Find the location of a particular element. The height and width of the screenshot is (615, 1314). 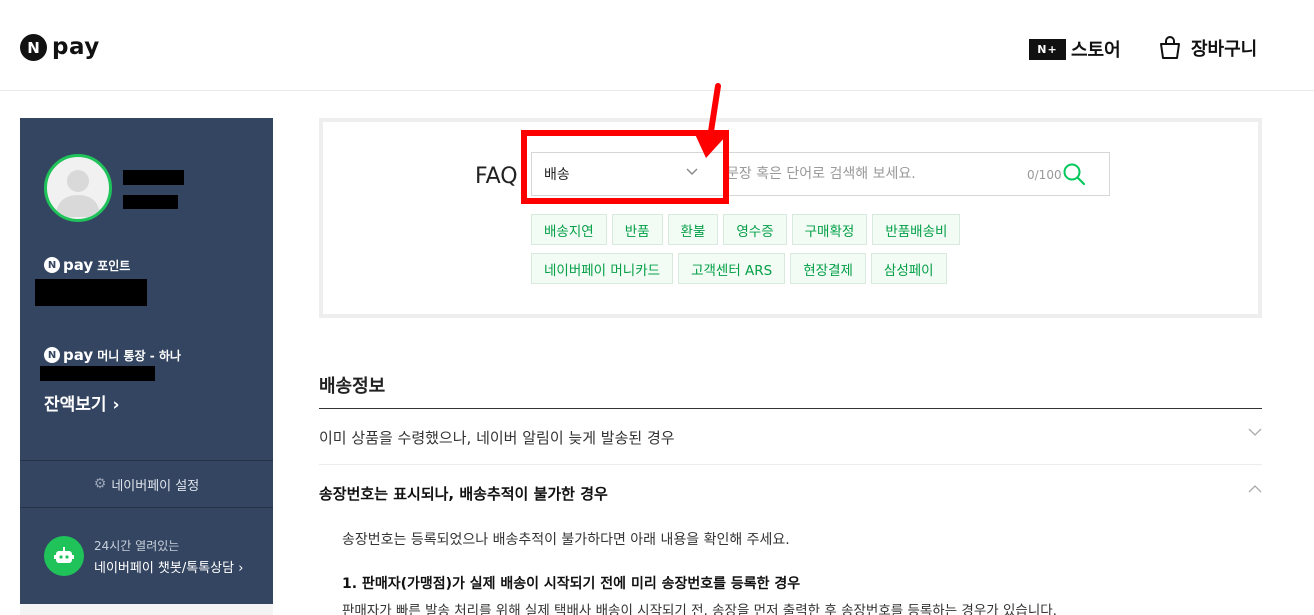

account-label: N pay 머니 통장 - 하나 is located at coordinates (112, 355).